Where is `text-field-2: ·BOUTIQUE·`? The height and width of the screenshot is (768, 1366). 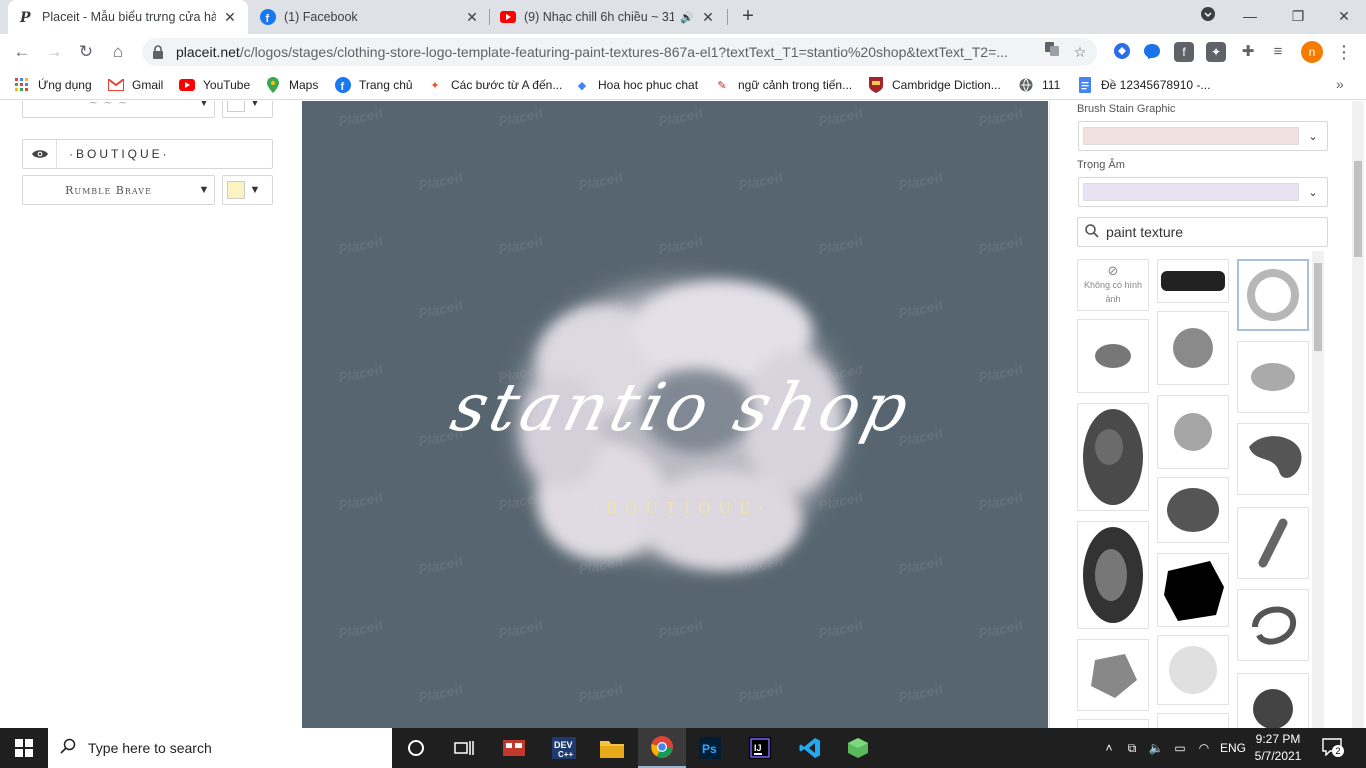
text-field-2: ·BOUTIQUE· is located at coordinates (147, 154).